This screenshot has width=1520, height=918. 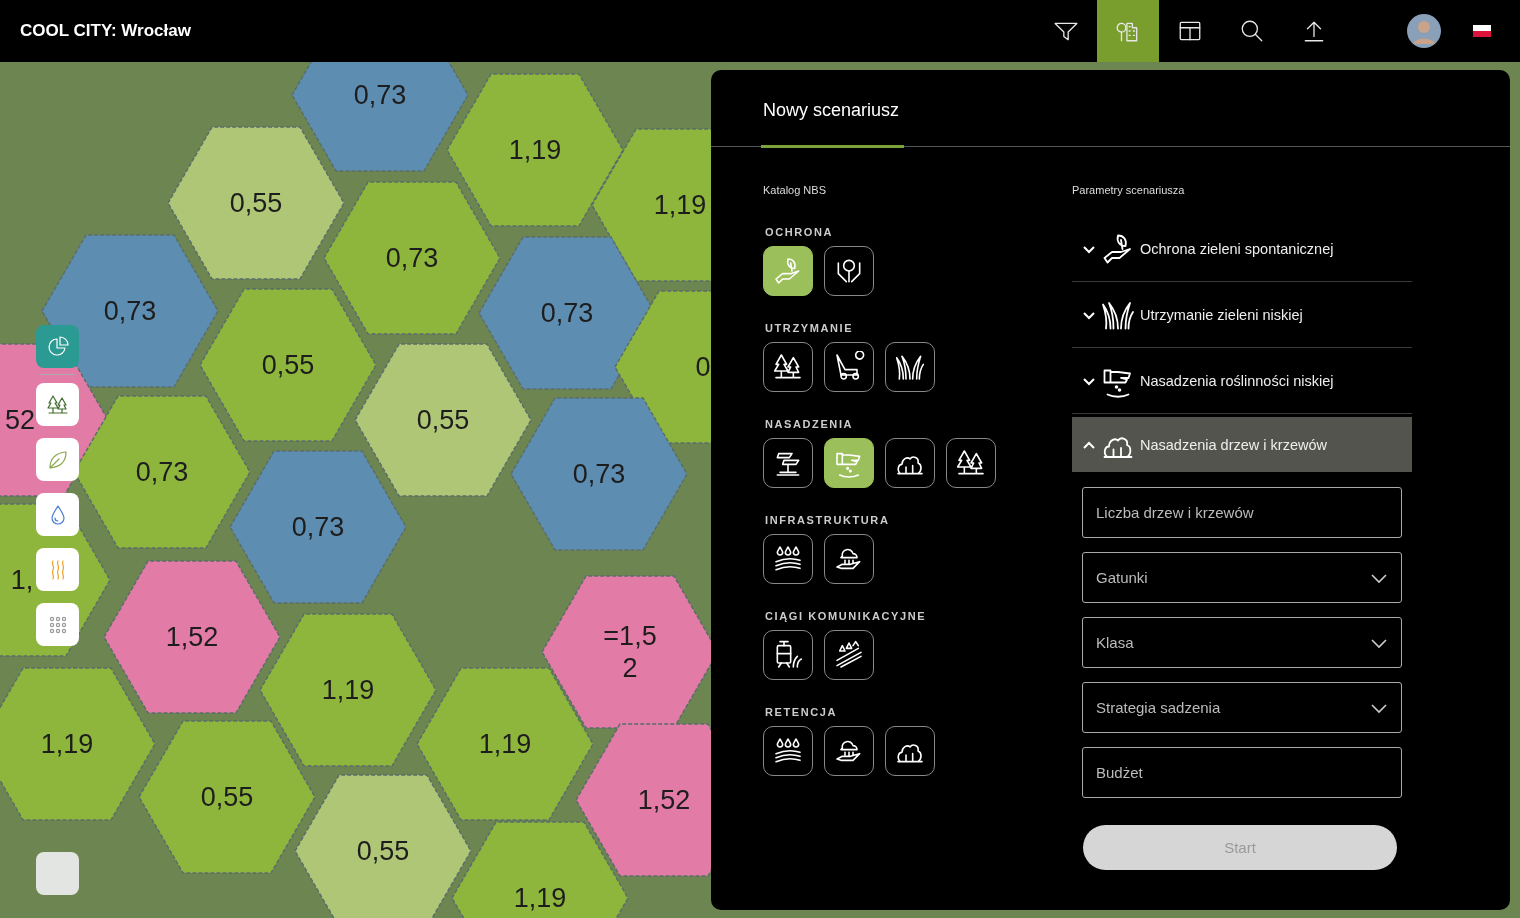 I want to click on hex-value: 1,, so click(x=22, y=580).